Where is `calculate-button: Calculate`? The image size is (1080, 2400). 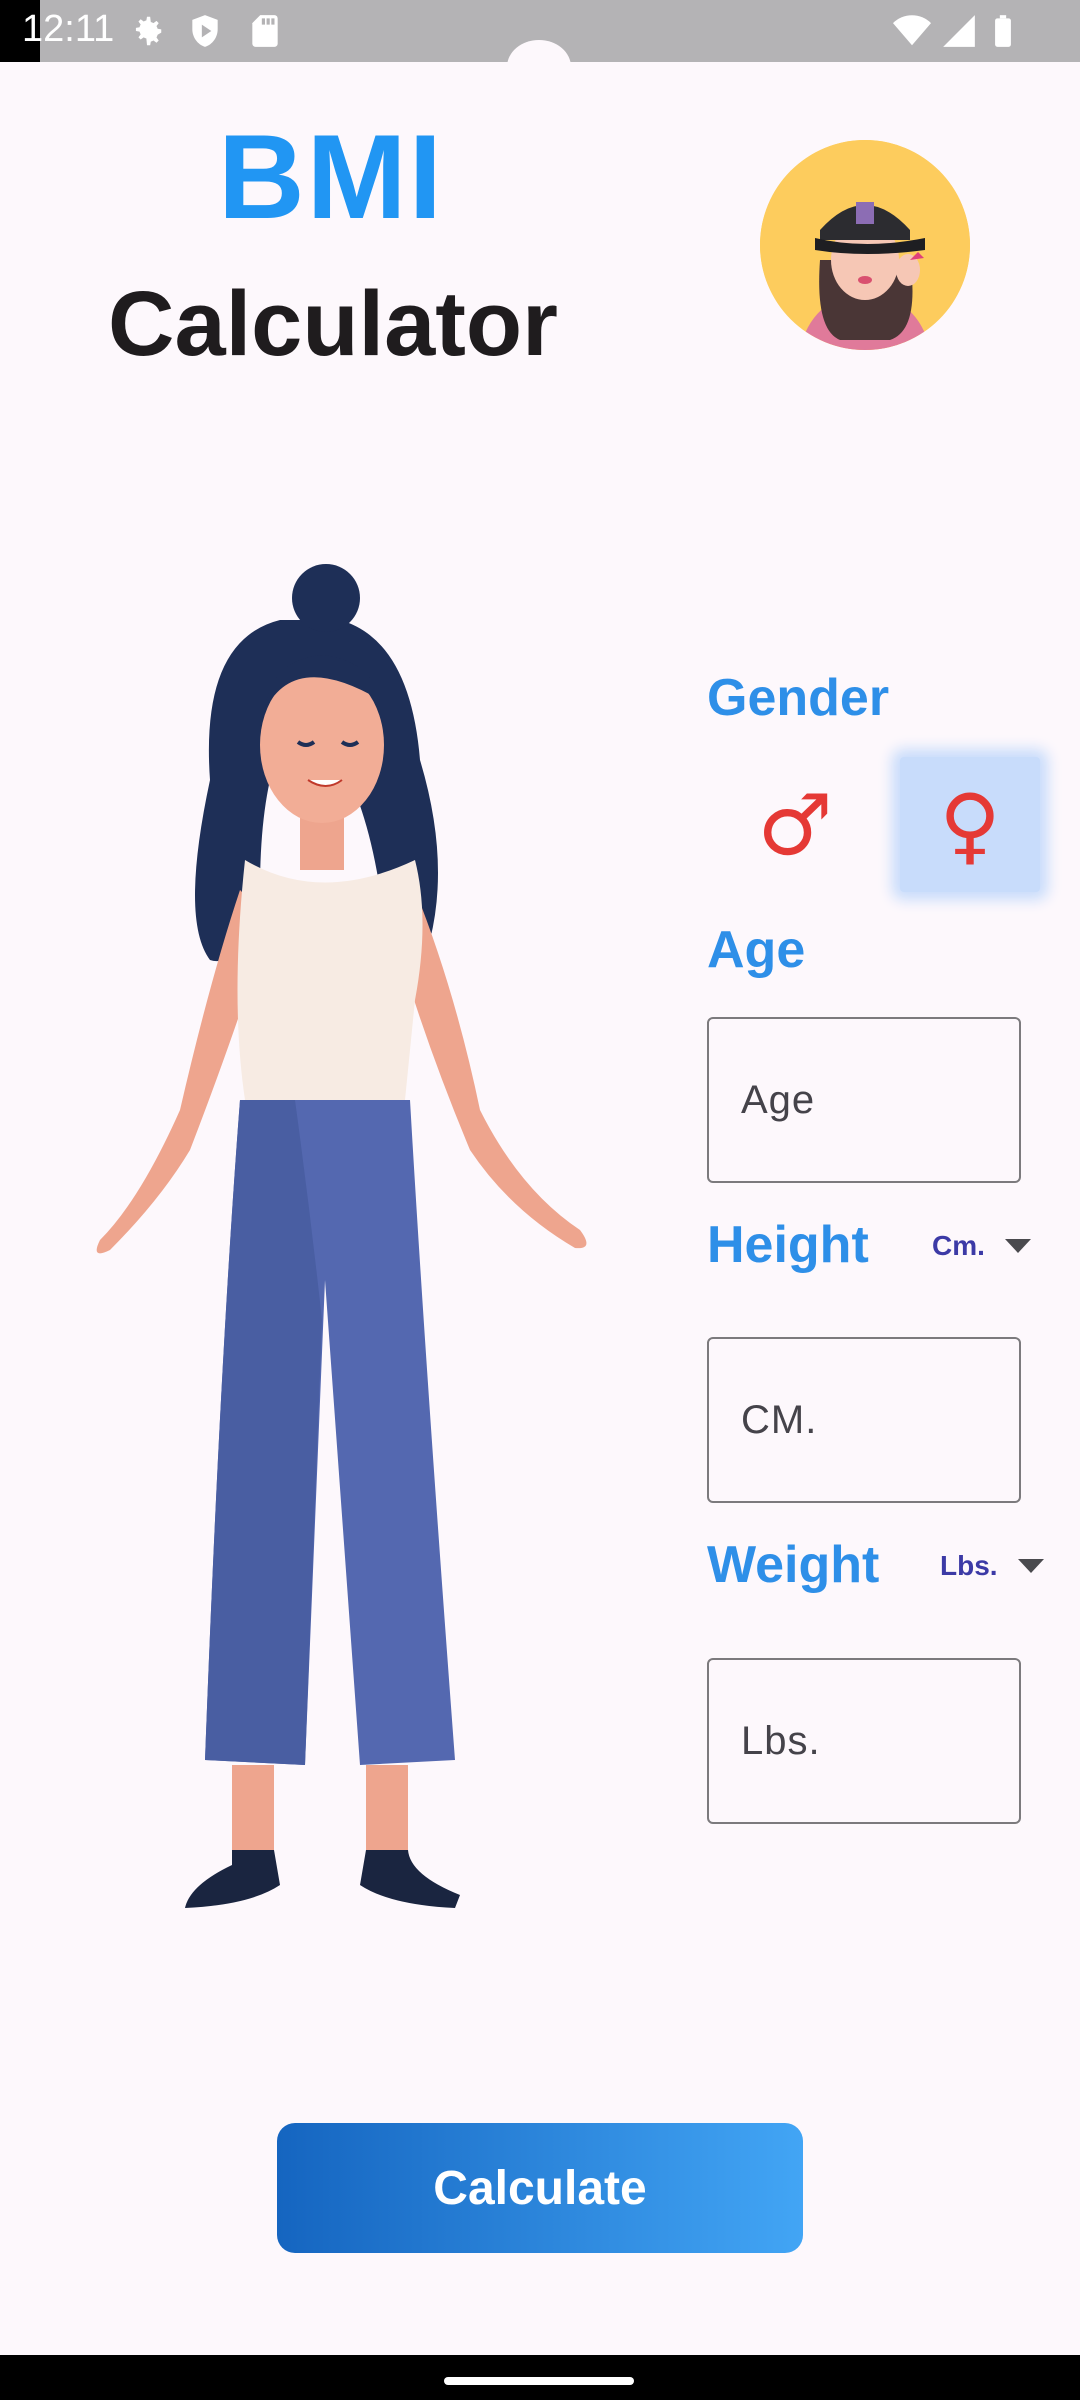 calculate-button: Calculate is located at coordinates (540, 2188).